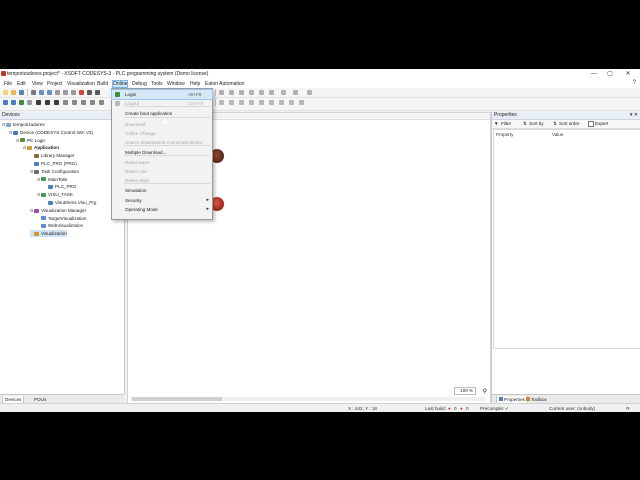  What do you see at coordinates (102, 84) in the screenshot?
I see `menu-build: Build` at bounding box center [102, 84].